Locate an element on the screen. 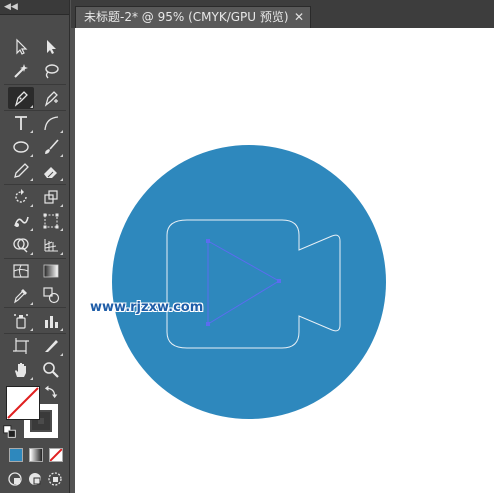 The height and width of the screenshot is (493, 494). swap-arrows-icon is located at coordinates (51, 392).